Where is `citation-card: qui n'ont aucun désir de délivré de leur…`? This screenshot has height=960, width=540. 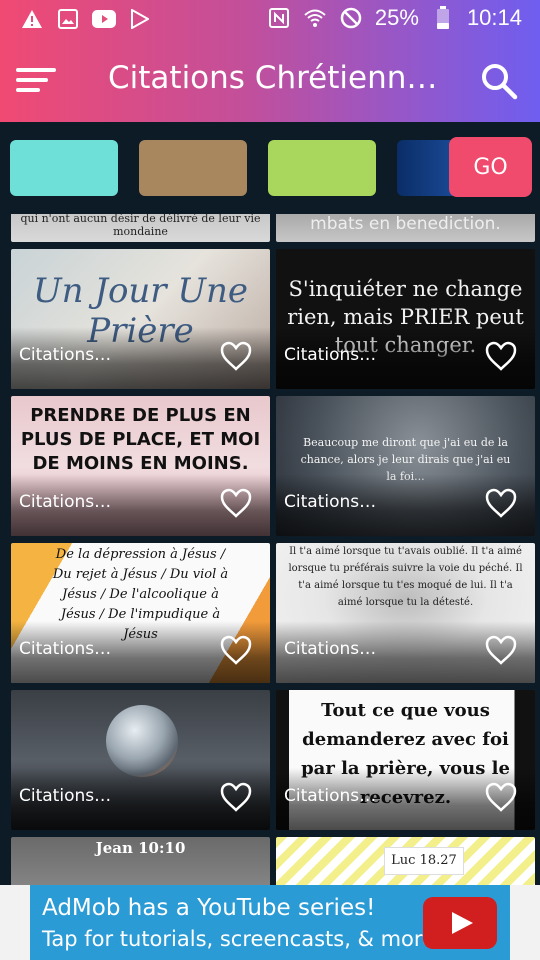 citation-card: qui n'ont aucun désir de délivré de leur… is located at coordinates (140, 228).